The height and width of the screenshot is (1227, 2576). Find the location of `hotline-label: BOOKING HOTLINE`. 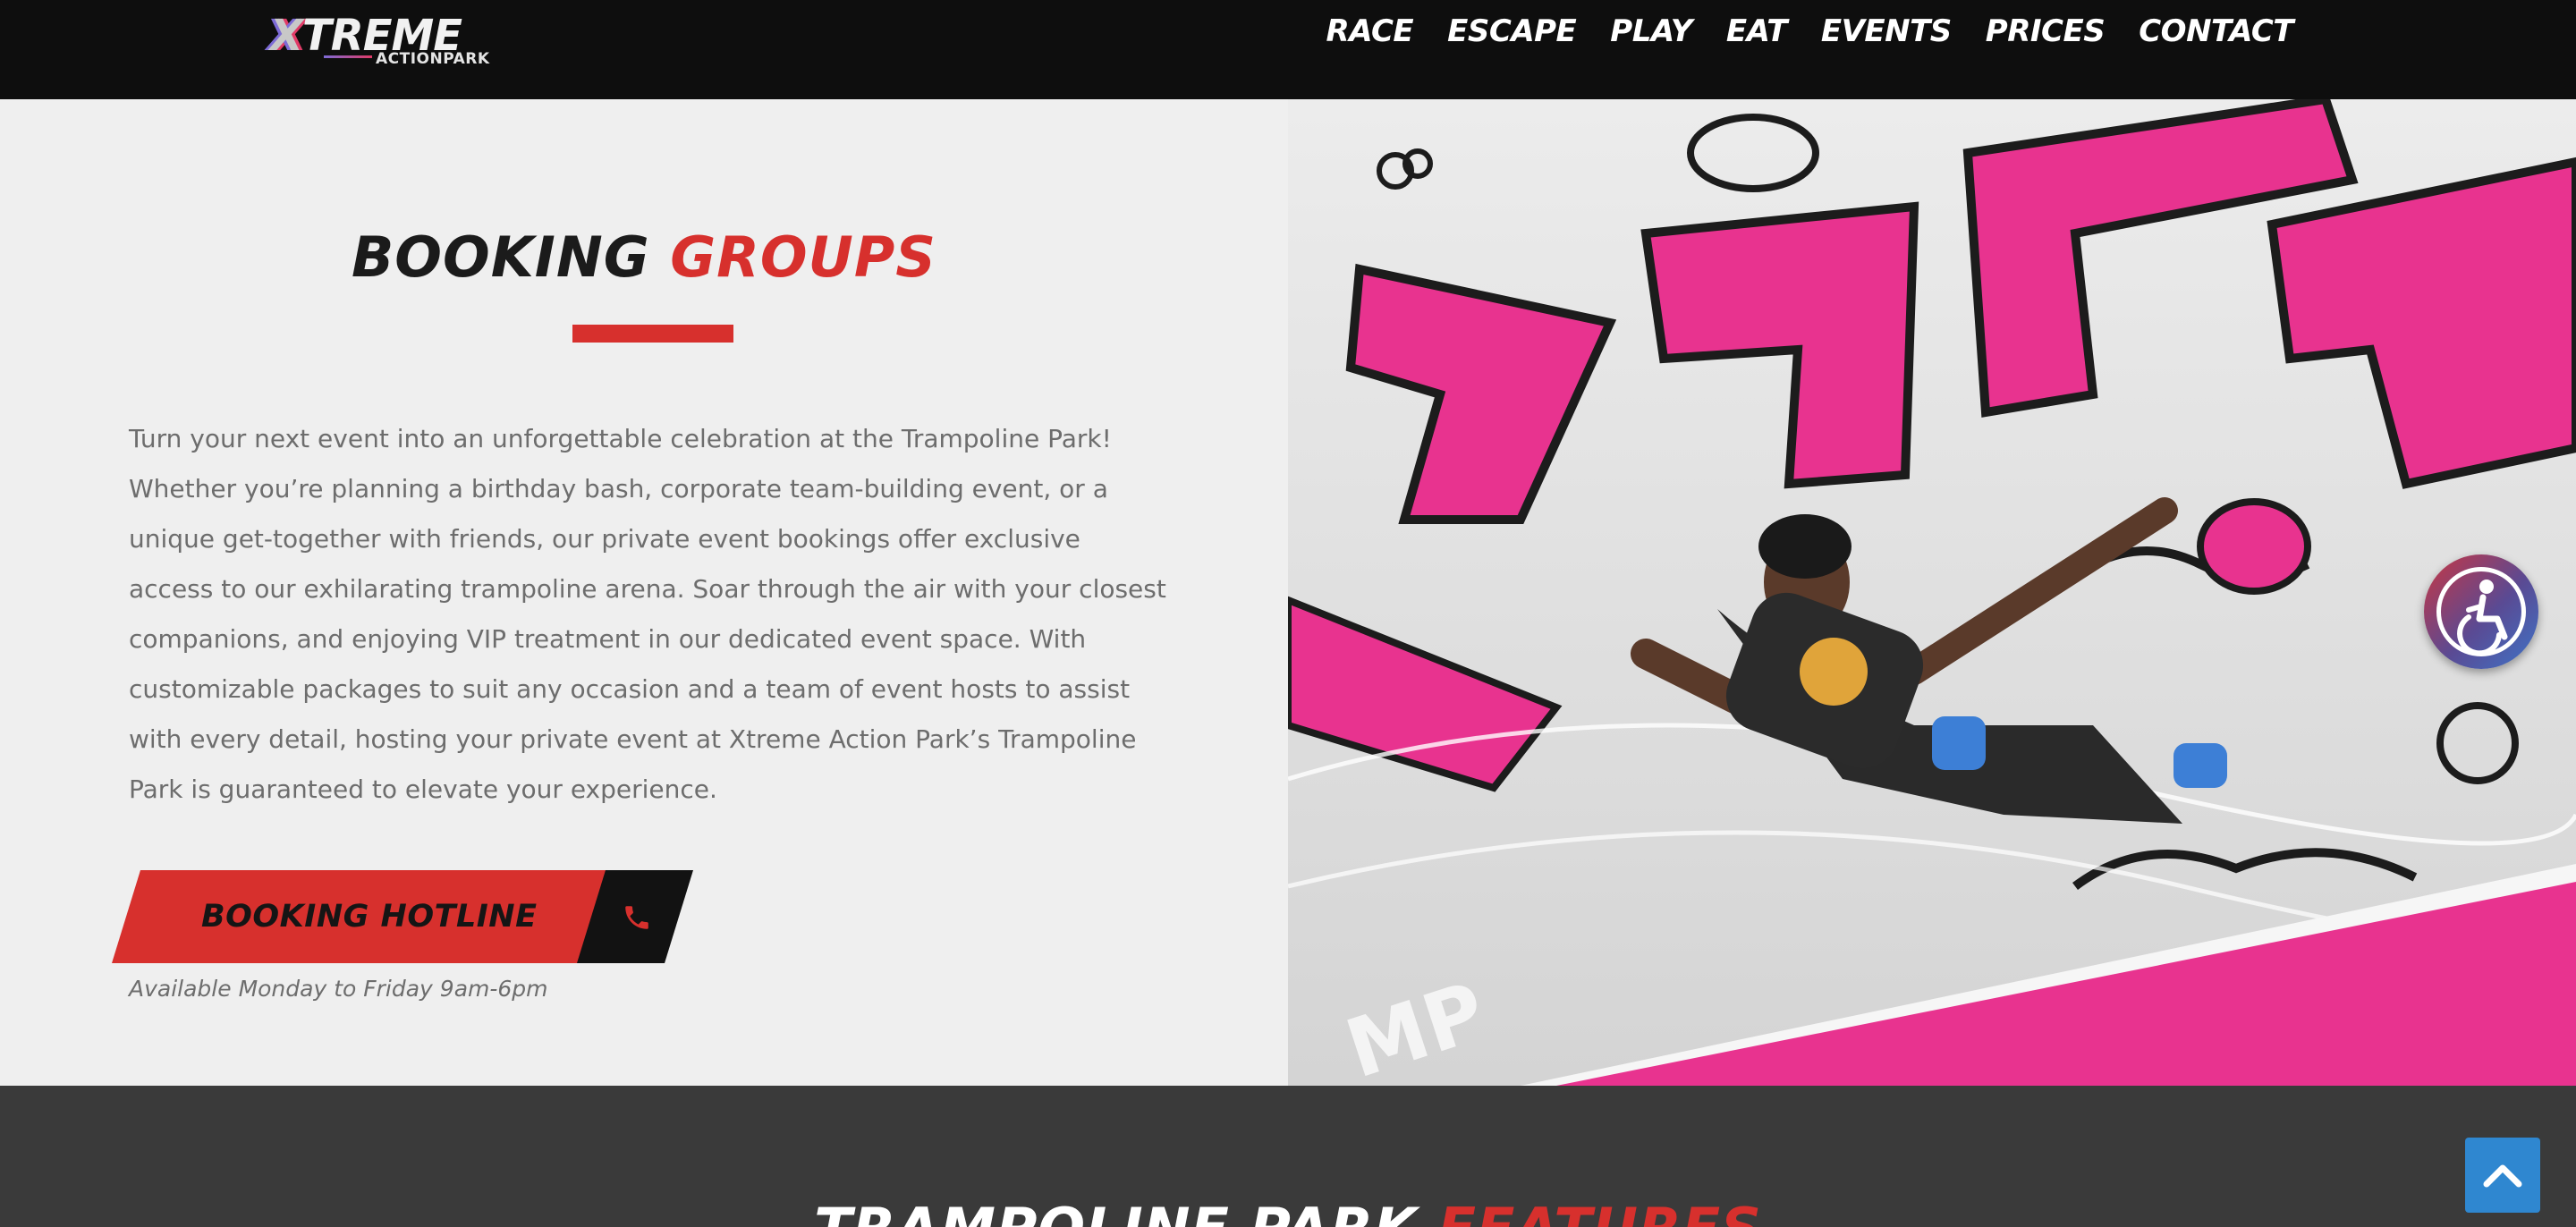

hotline-label: BOOKING HOTLINE is located at coordinates (369, 917).